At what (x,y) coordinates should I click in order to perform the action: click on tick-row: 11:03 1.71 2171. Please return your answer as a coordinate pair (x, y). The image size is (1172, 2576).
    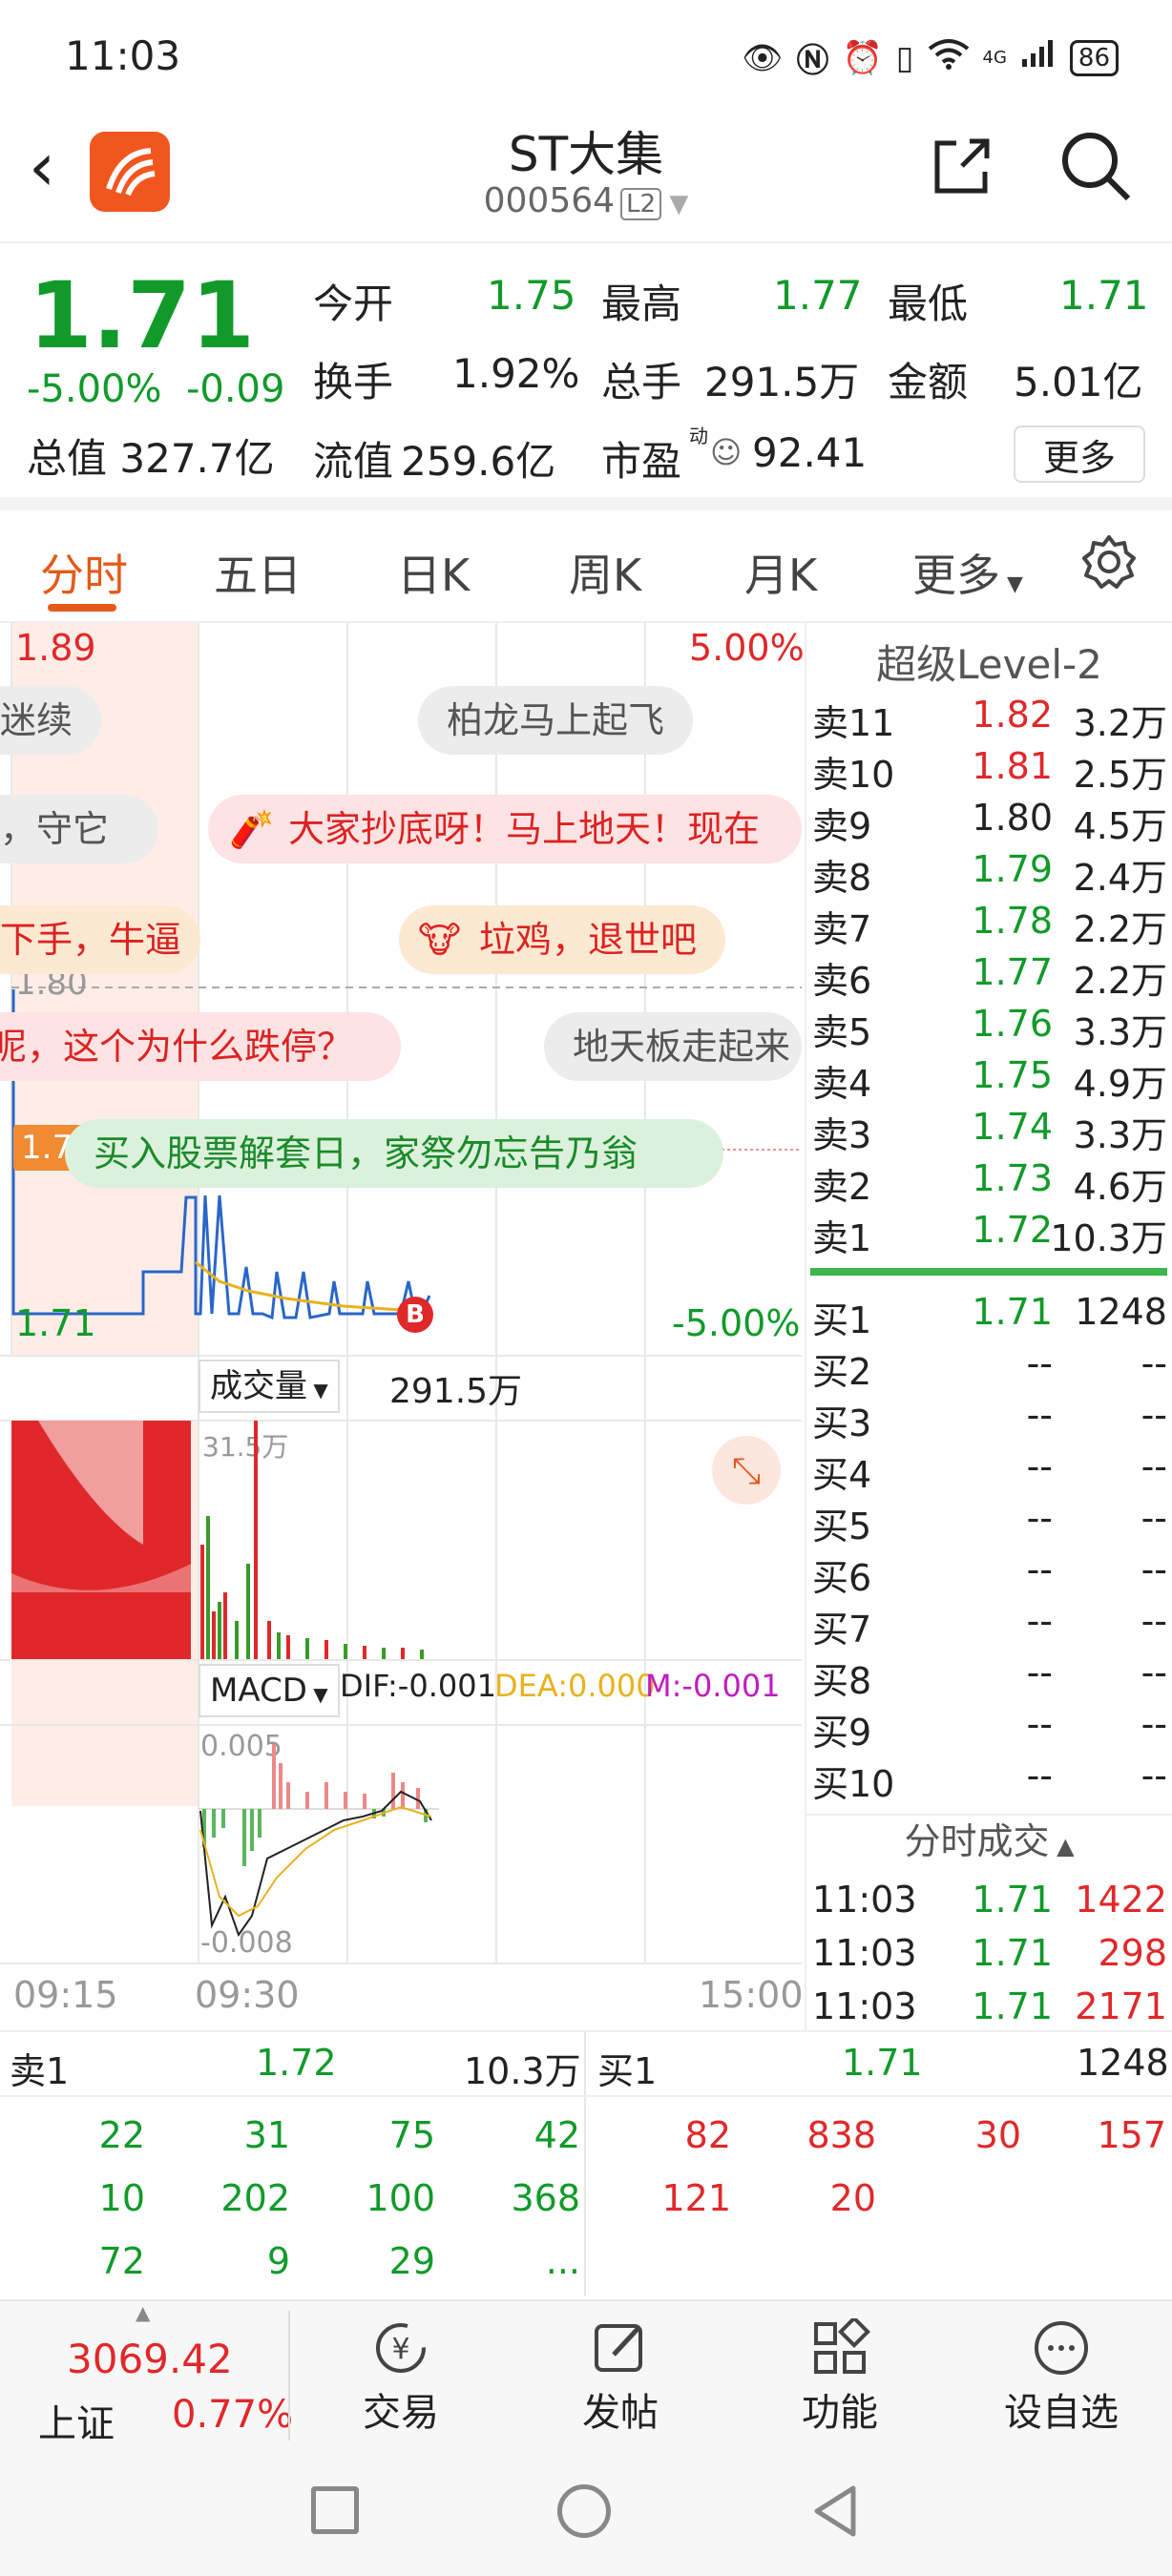
    Looking at the image, I should click on (989, 2011).